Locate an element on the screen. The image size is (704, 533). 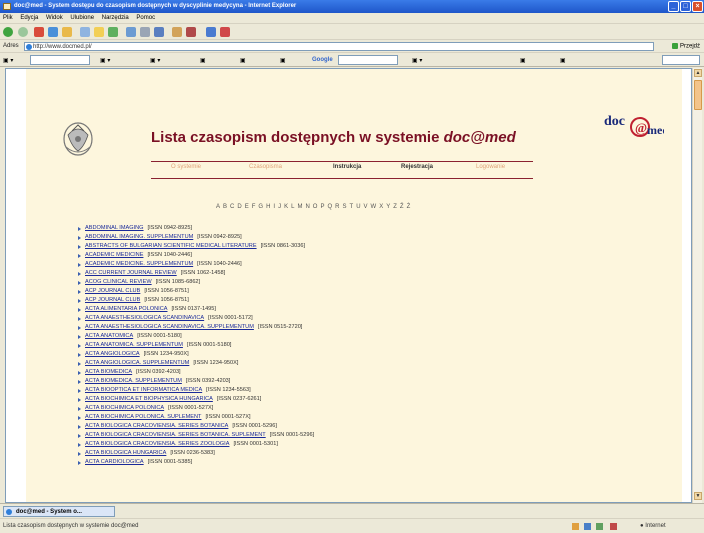
alphabet-letter: O is located at coordinates (316, 207).